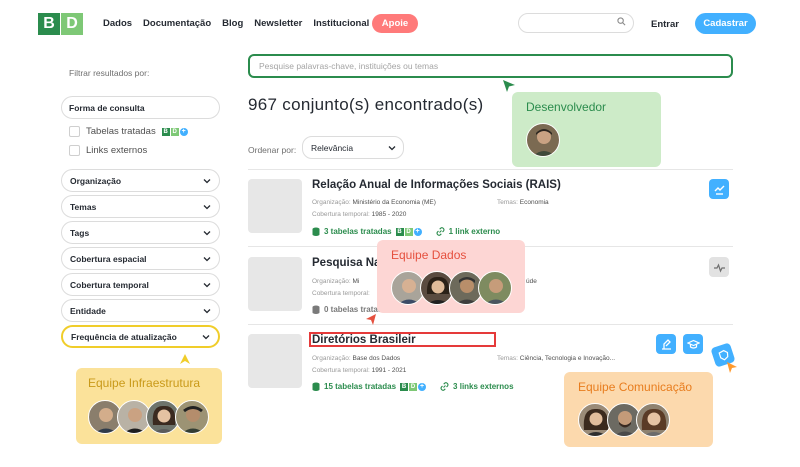  I want to click on search-icon, so click(621, 21).